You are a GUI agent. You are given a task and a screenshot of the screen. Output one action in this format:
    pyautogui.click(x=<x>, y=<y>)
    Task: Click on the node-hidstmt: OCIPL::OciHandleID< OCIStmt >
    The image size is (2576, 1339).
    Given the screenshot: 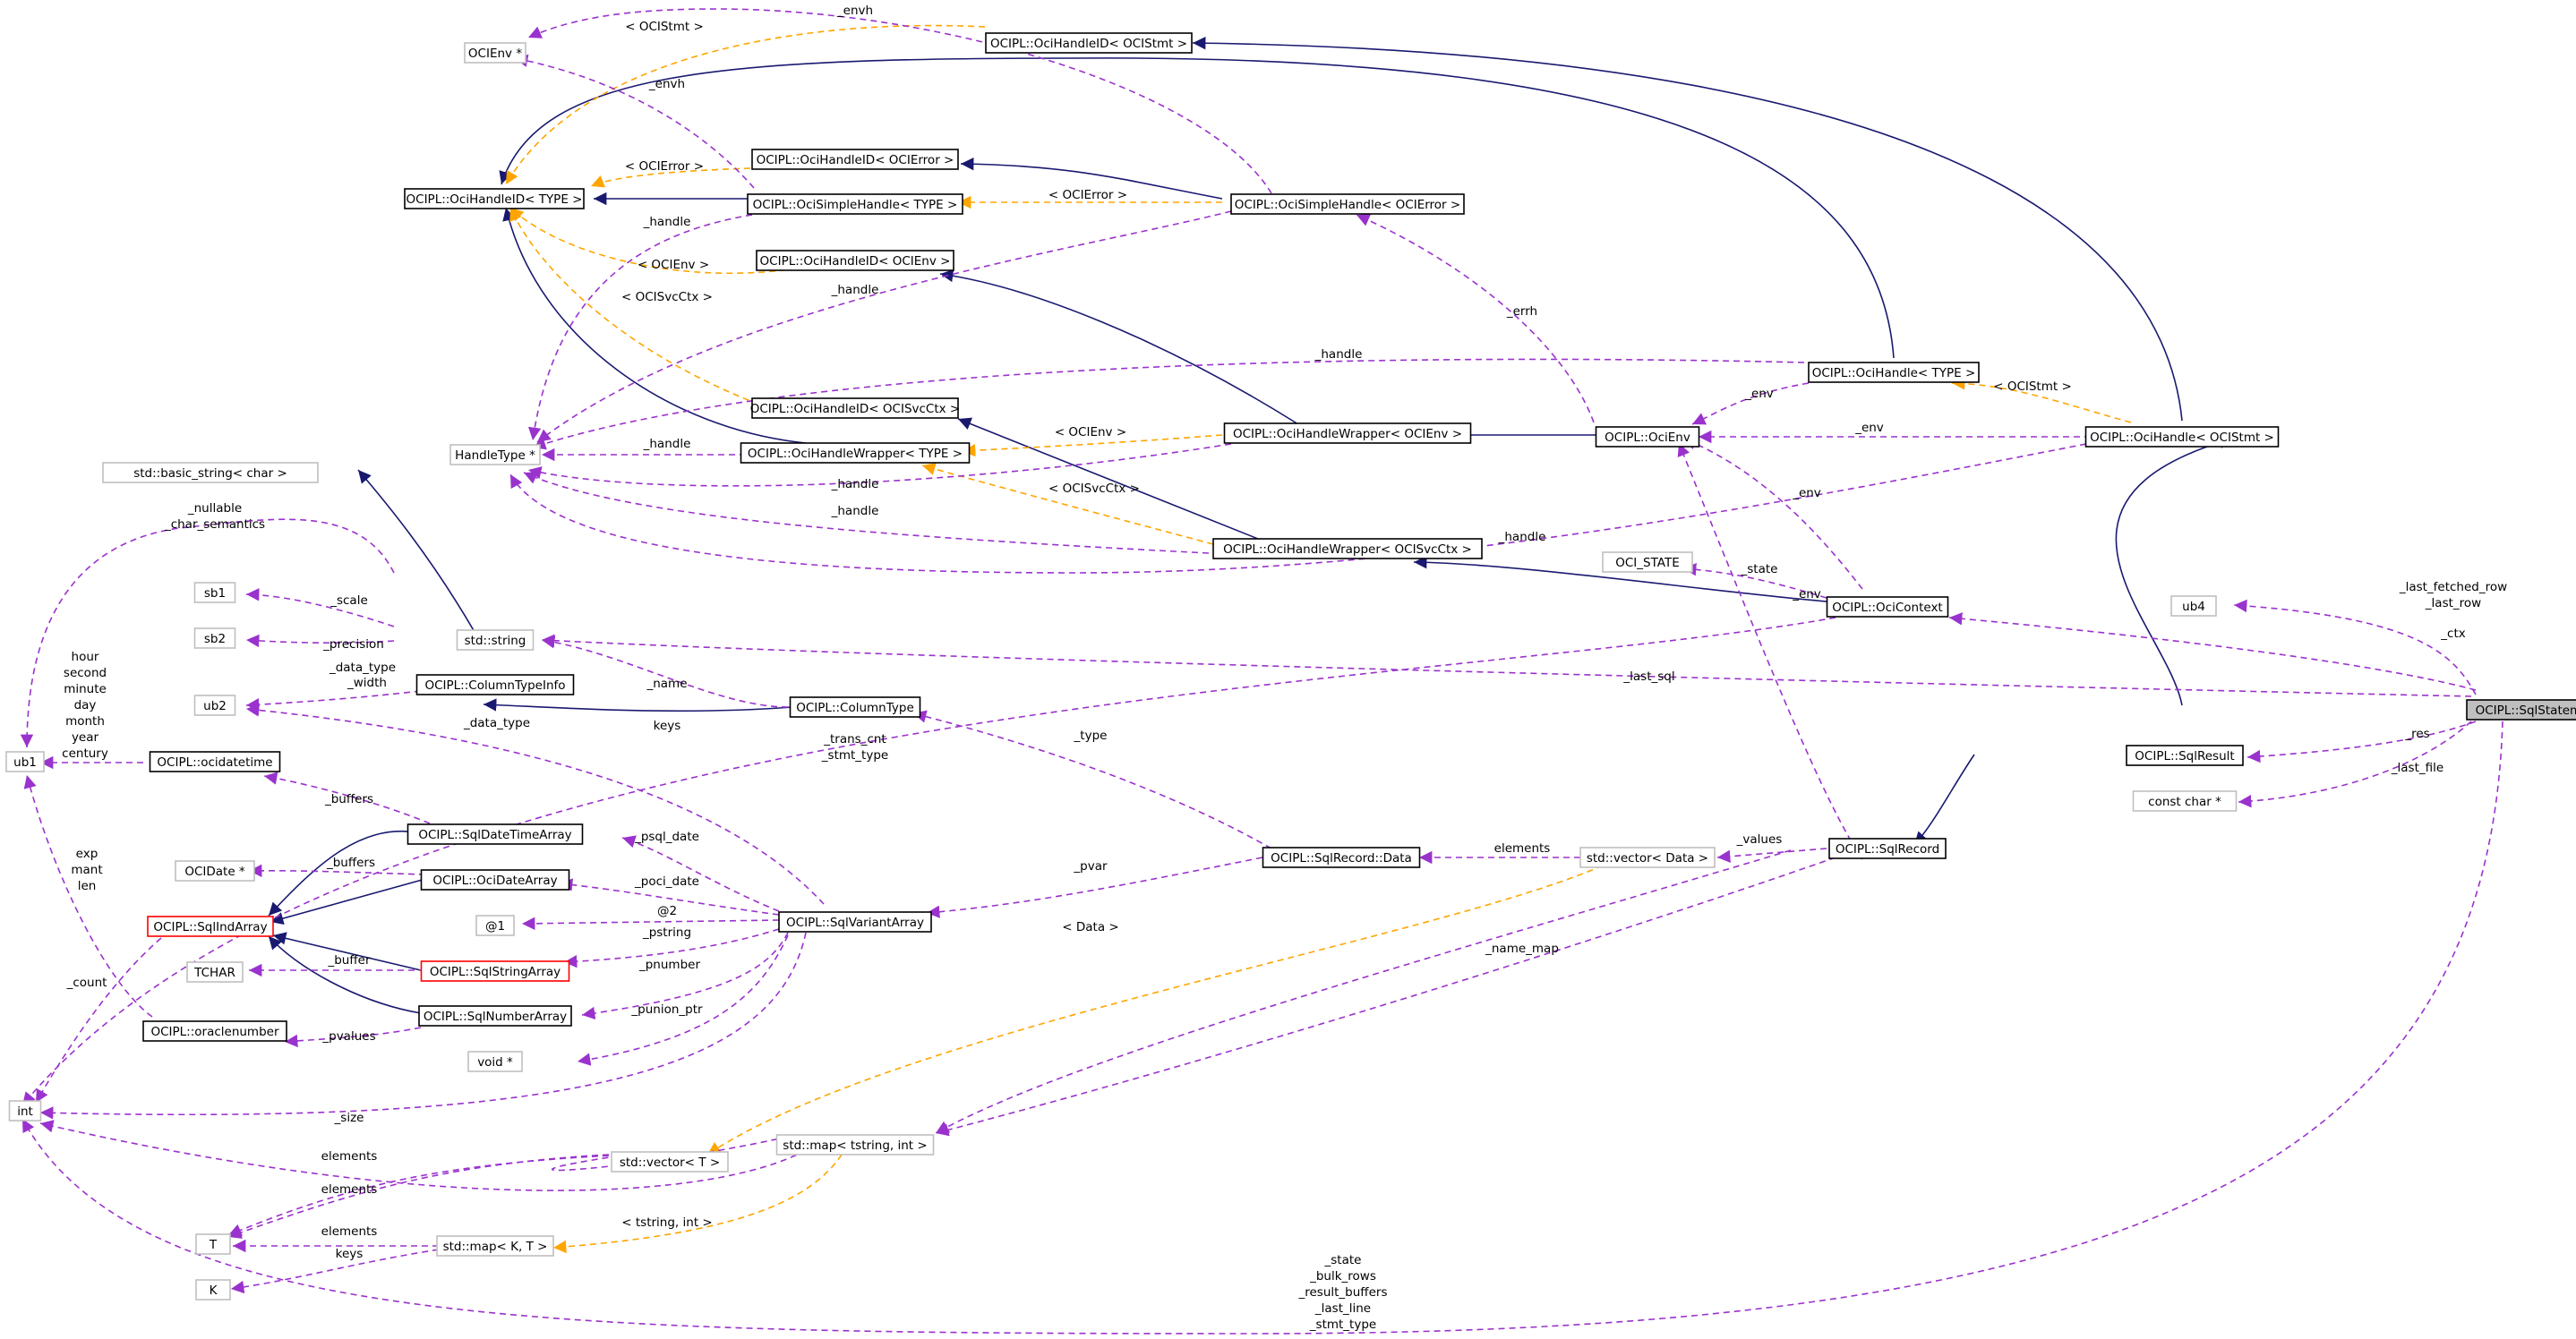 What is the action you would take?
    pyautogui.click(x=1089, y=43)
    